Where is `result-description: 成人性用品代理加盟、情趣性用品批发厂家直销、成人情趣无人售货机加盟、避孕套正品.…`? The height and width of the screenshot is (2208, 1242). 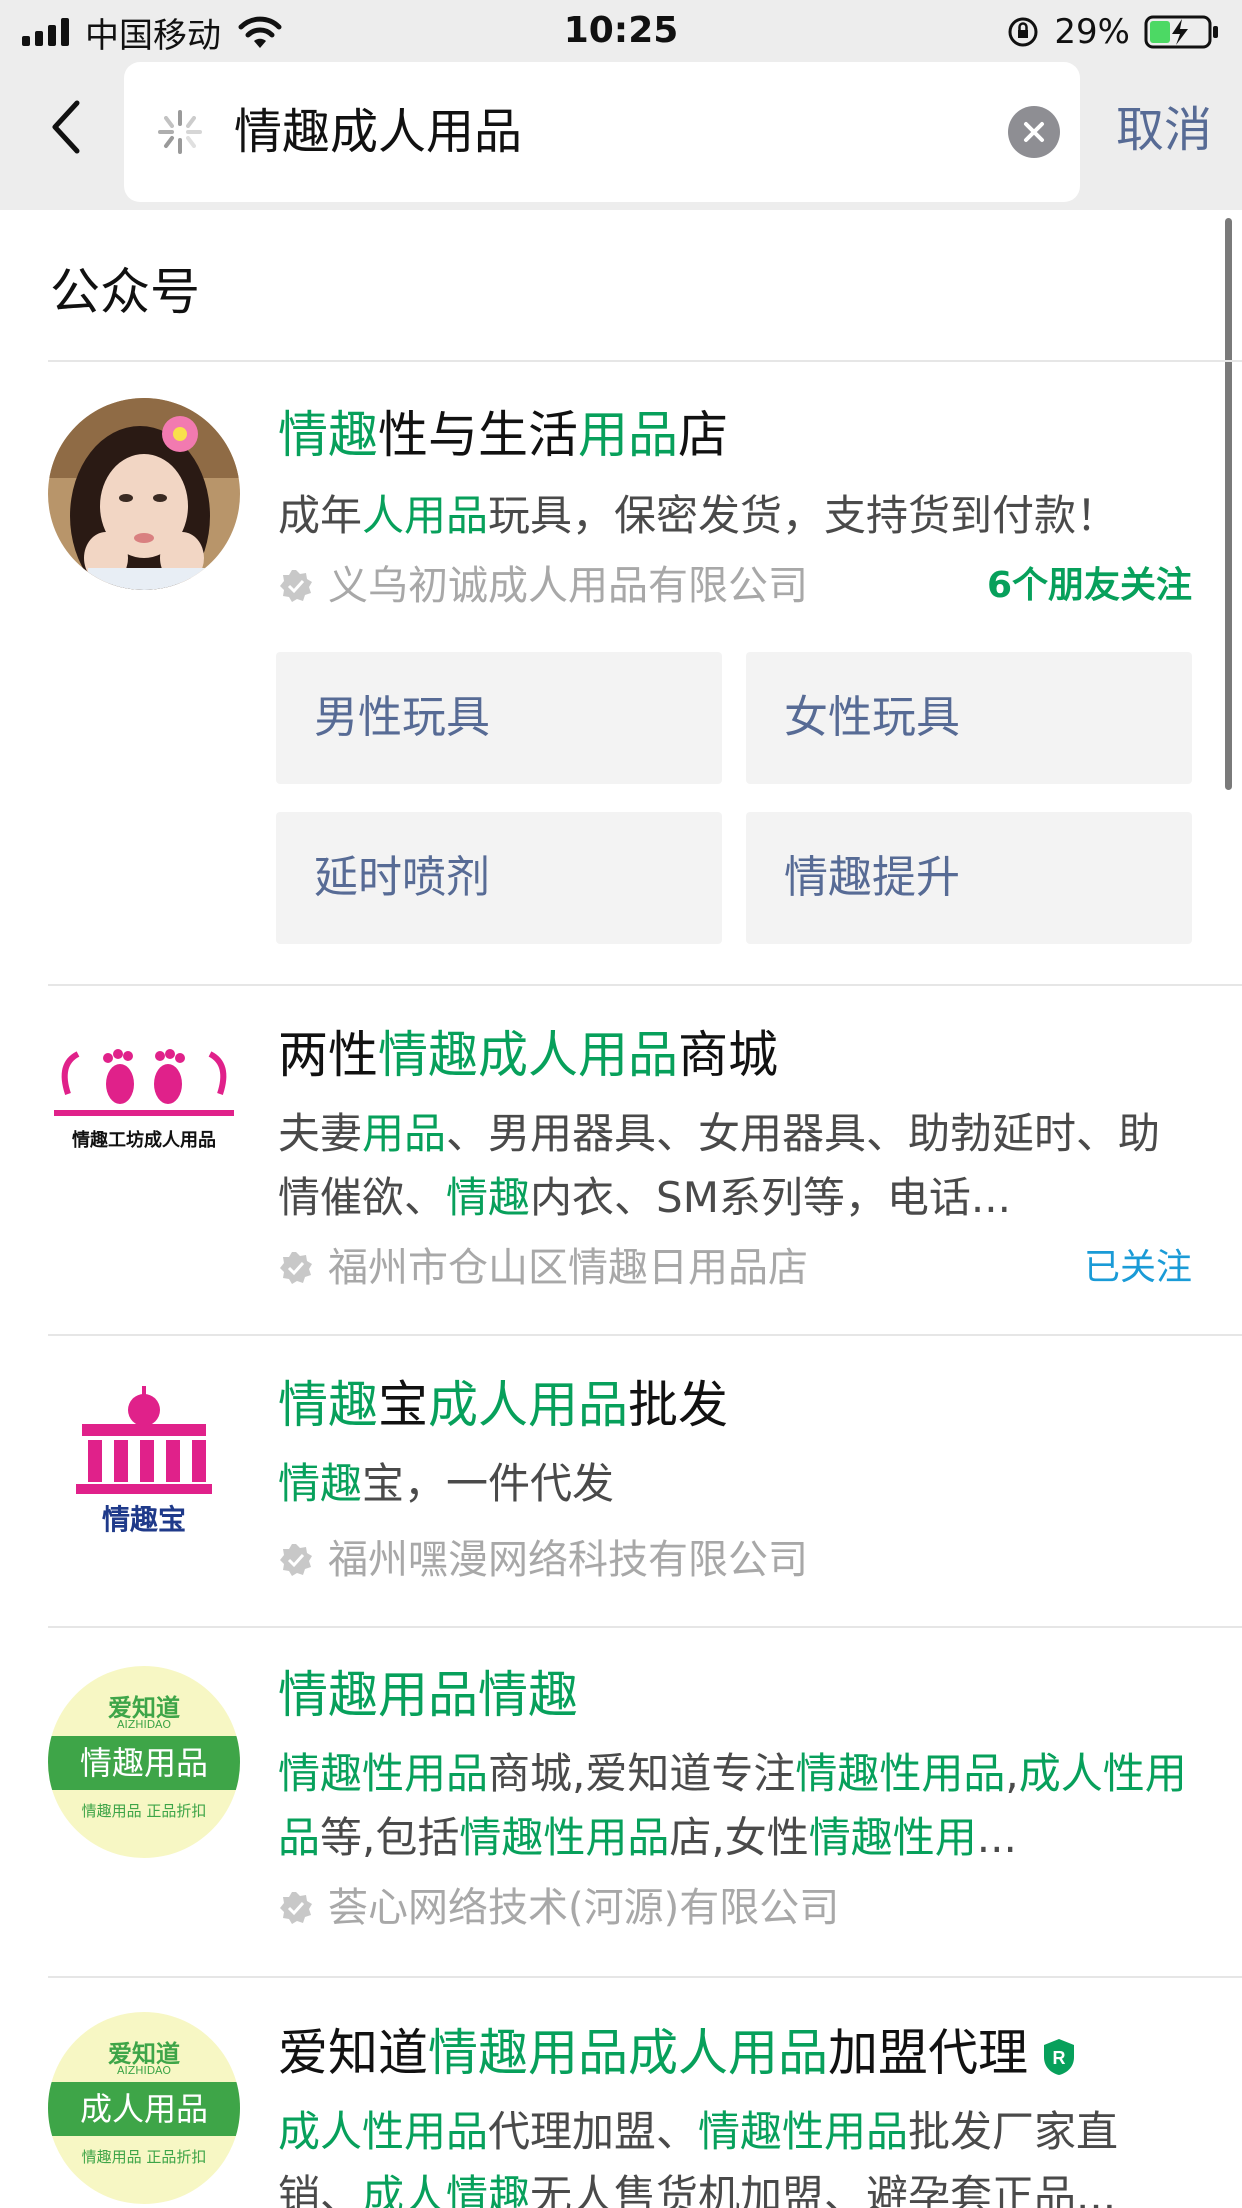
result-description: 成人性用品代理加盟、情趣性用品批发厂家直销、成人情趣无人售货机加盟、避孕套正品.… is located at coordinates (737, 2154).